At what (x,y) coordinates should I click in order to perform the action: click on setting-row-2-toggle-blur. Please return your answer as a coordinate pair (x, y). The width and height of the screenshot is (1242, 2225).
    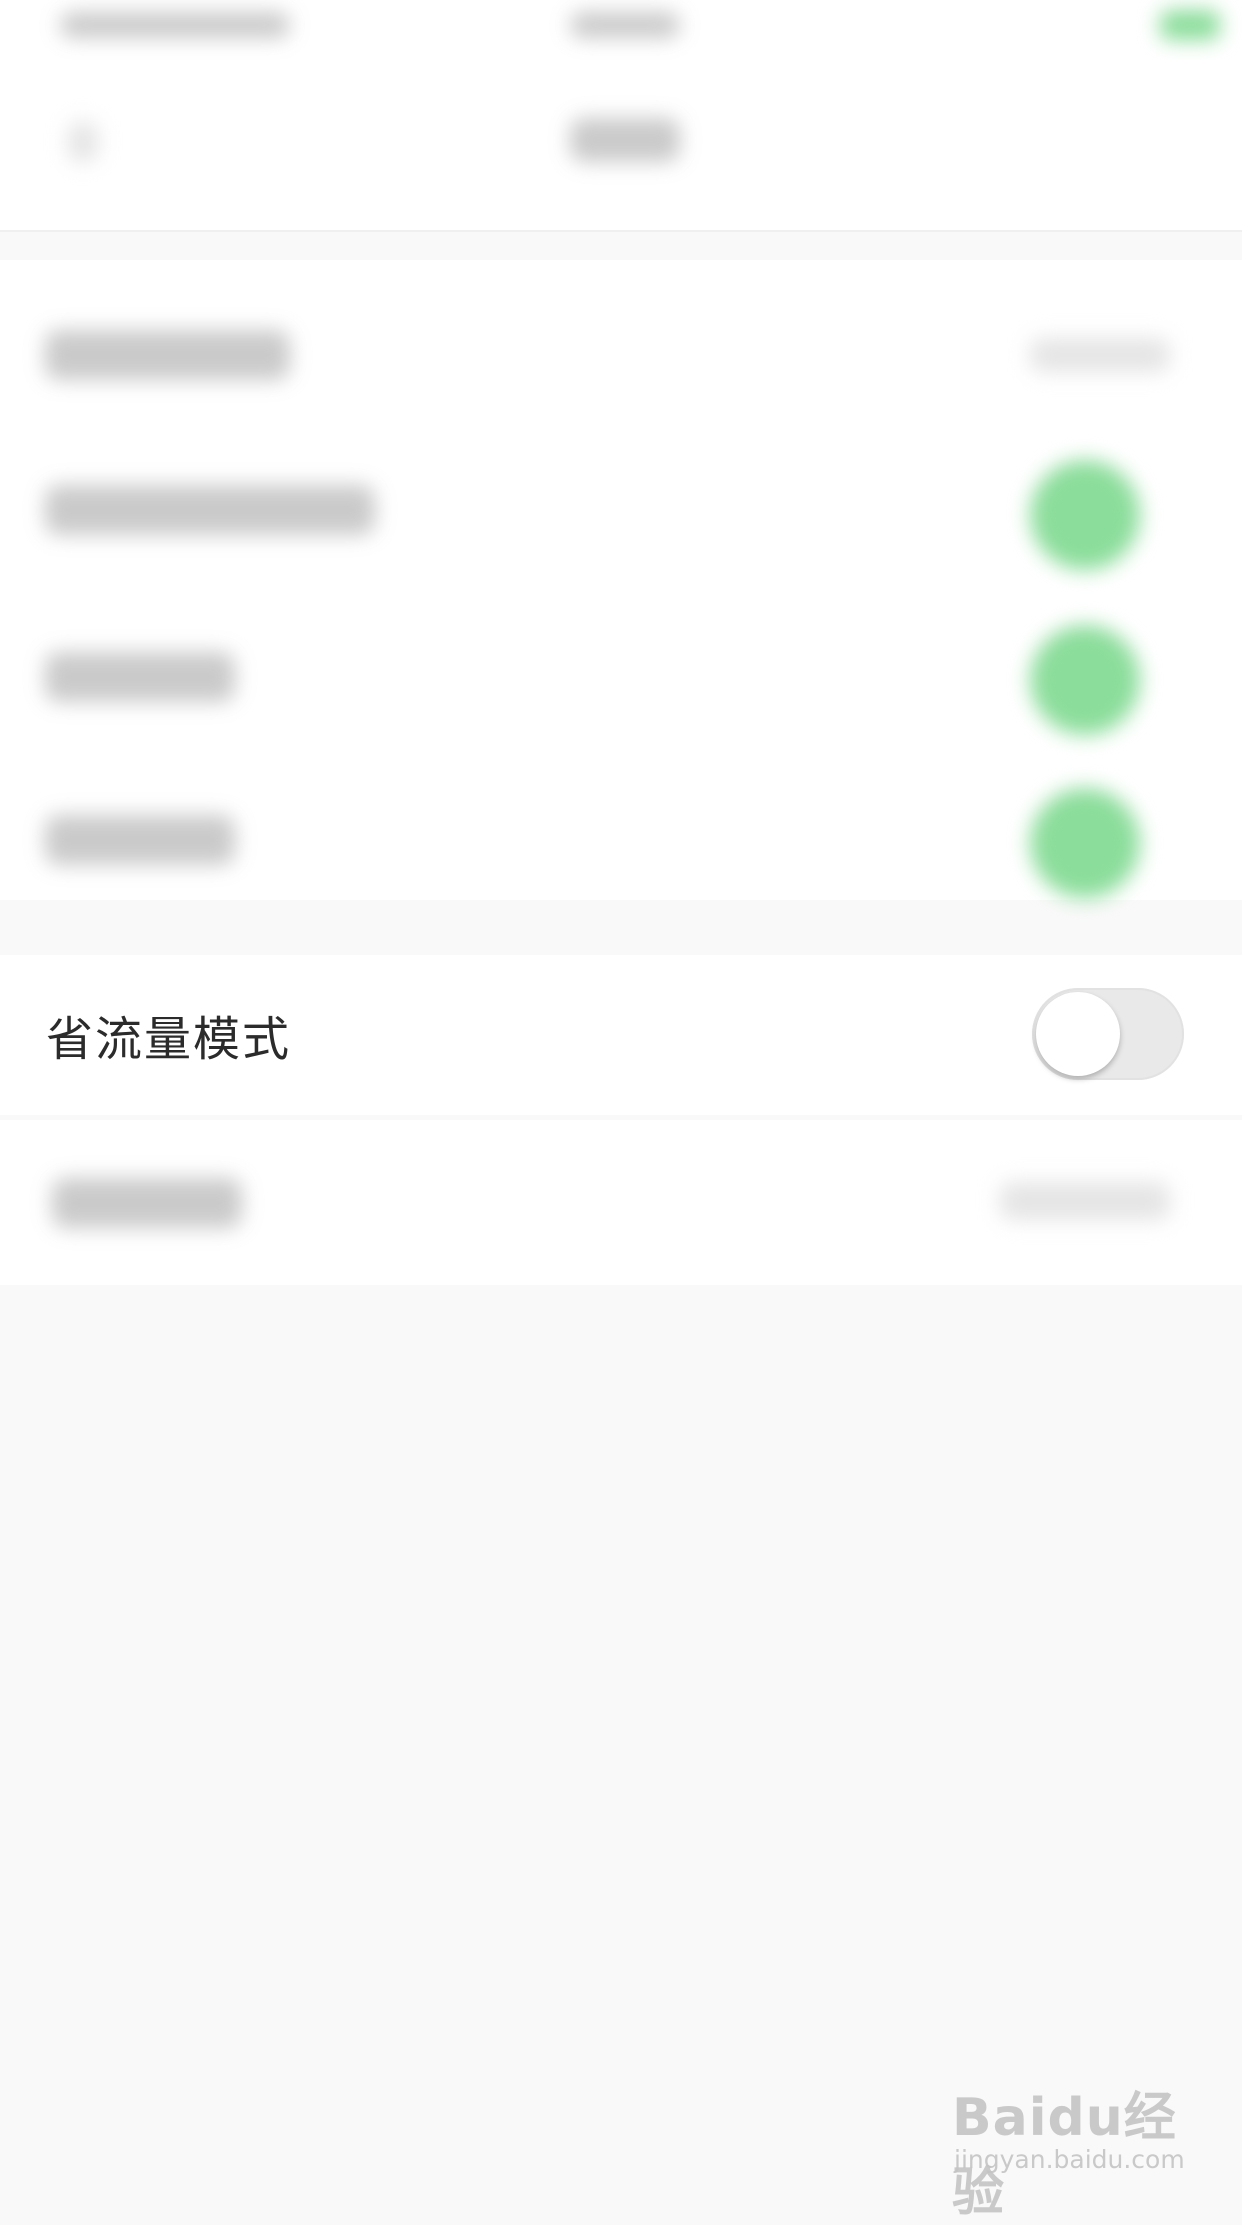
    Looking at the image, I should click on (1085, 515).